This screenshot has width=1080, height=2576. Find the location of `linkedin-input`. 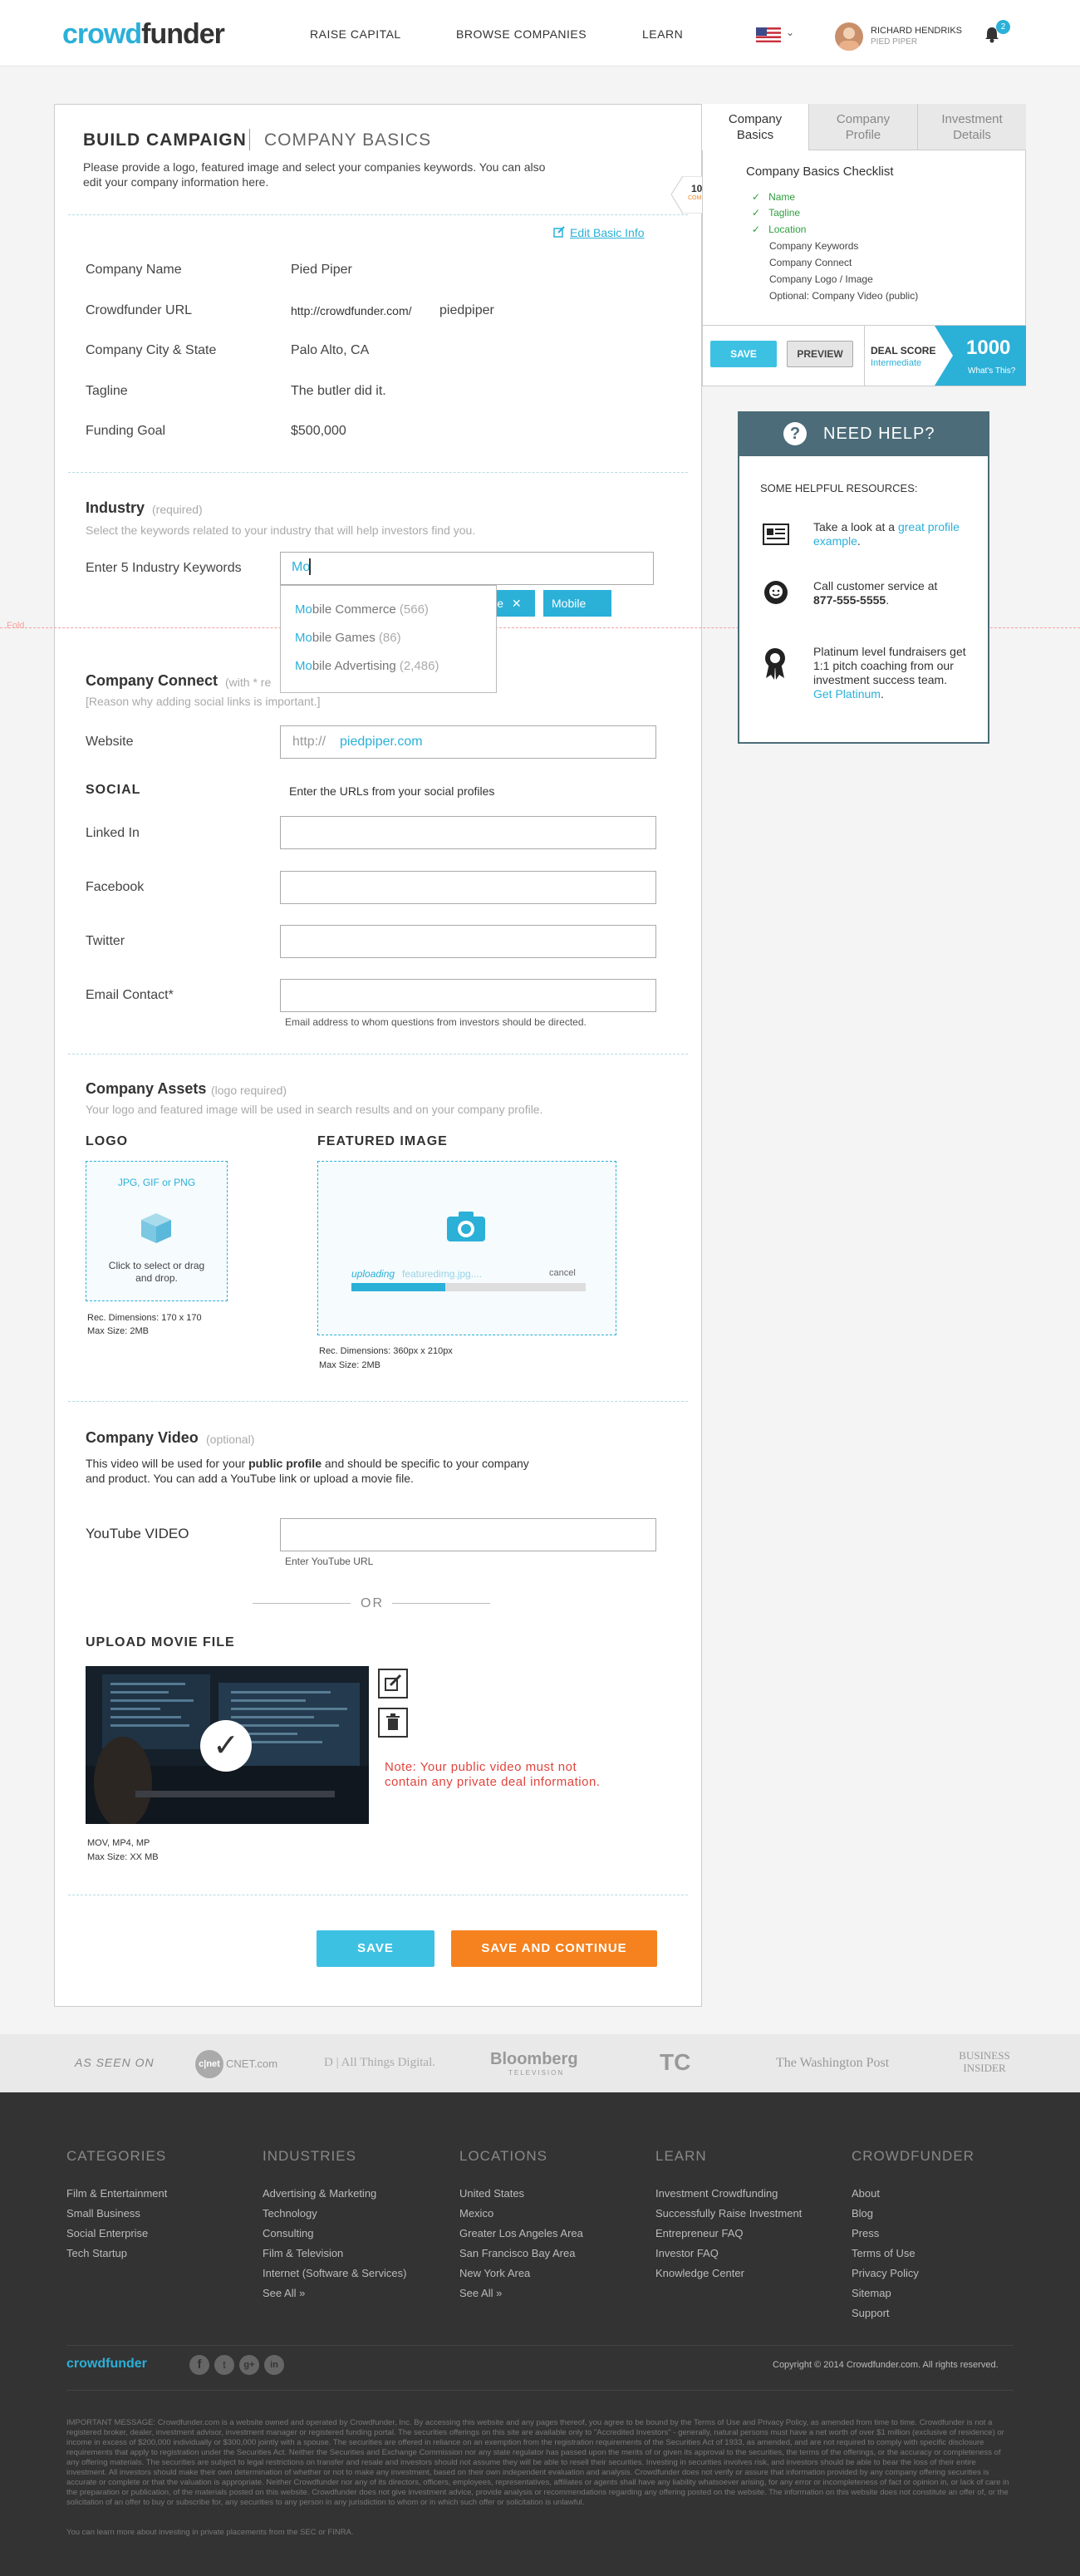

linkedin-input is located at coordinates (468, 832).